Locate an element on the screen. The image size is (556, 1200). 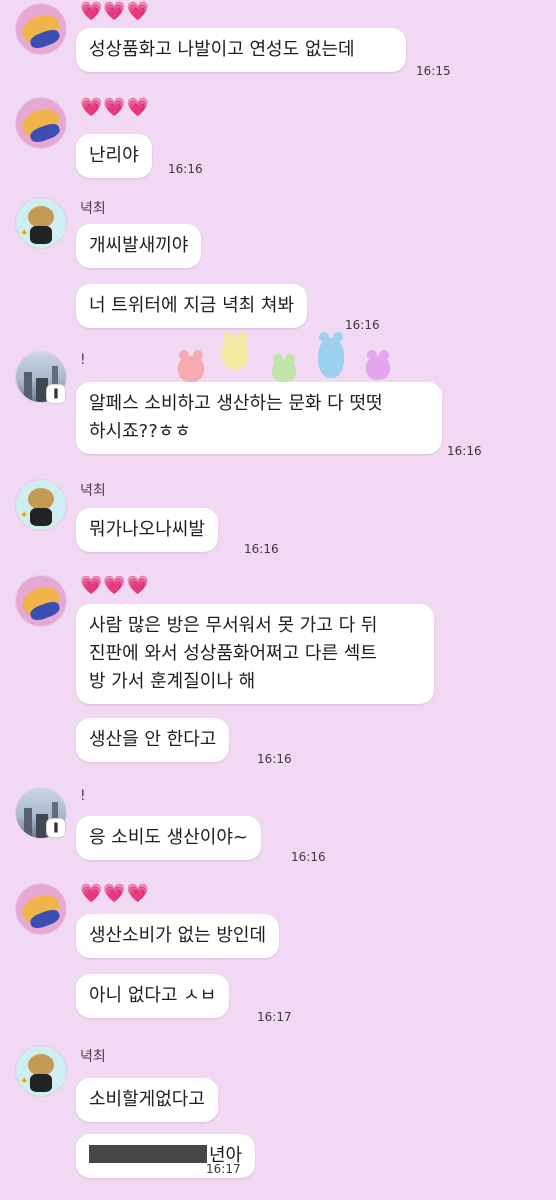
message-bubble: 응 소비도 생산이야~ is located at coordinates (169, 838).